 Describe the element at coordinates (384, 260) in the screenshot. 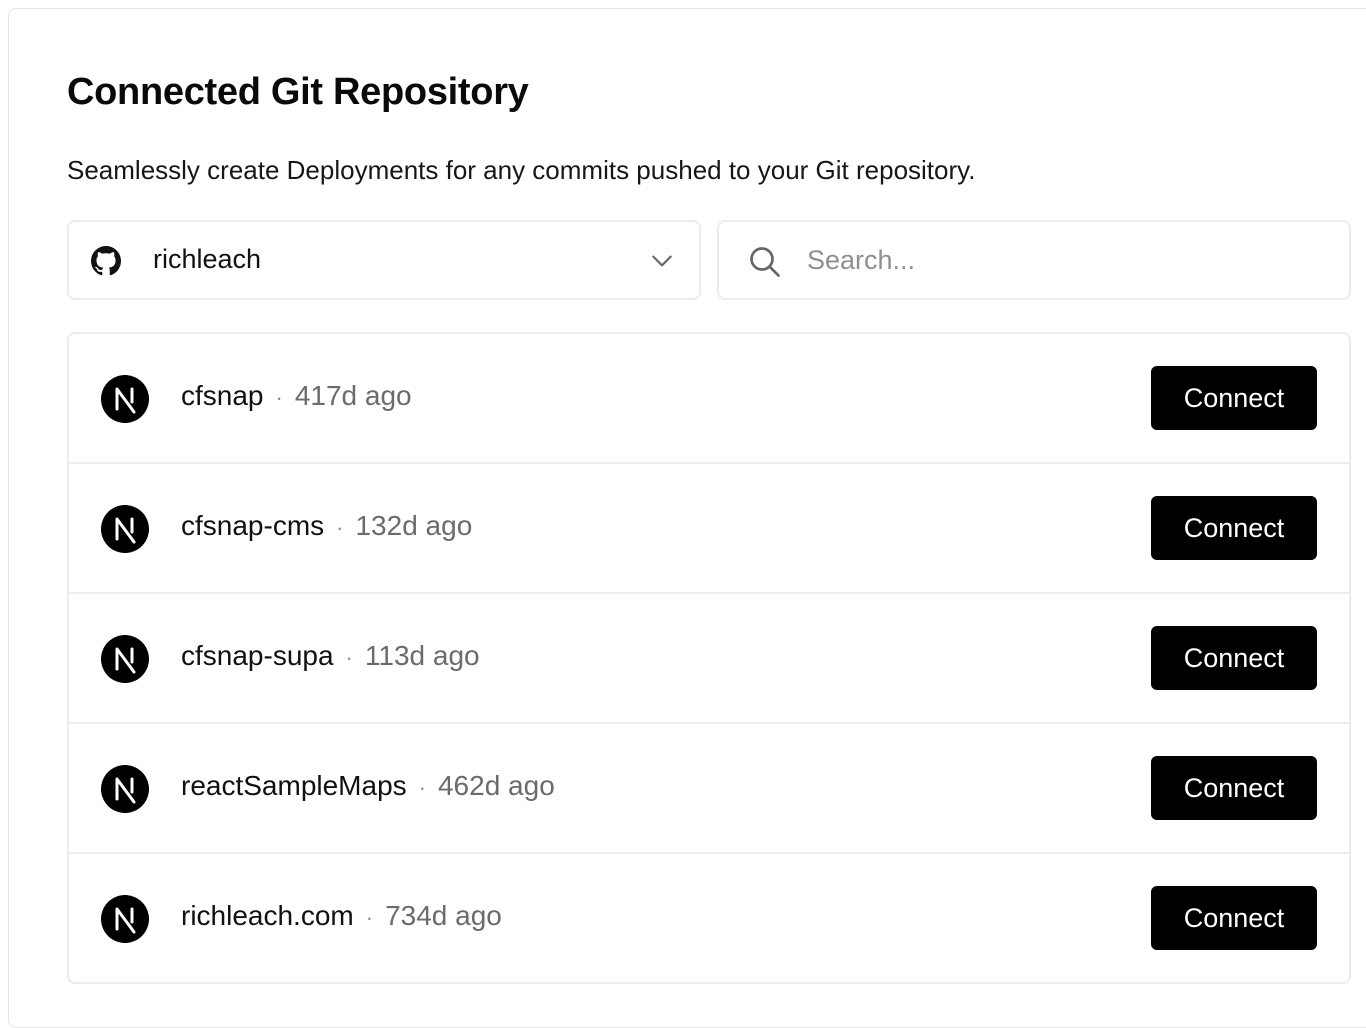

I see `account-select: richleach` at that location.